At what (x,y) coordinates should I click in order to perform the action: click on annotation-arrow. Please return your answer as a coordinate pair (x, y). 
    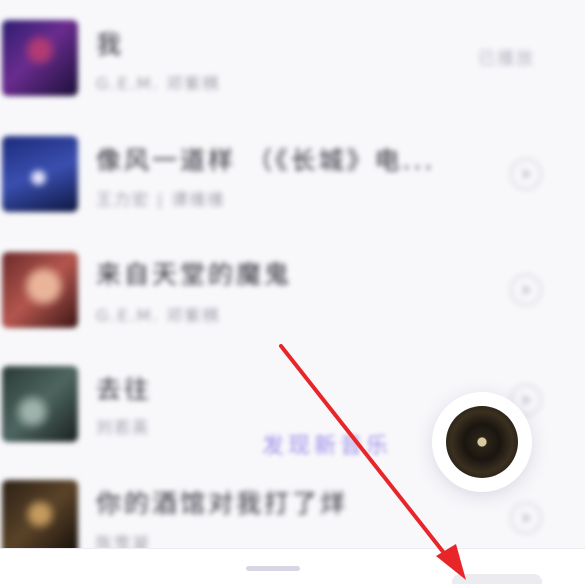
    Looking at the image, I should click on (372, 462).